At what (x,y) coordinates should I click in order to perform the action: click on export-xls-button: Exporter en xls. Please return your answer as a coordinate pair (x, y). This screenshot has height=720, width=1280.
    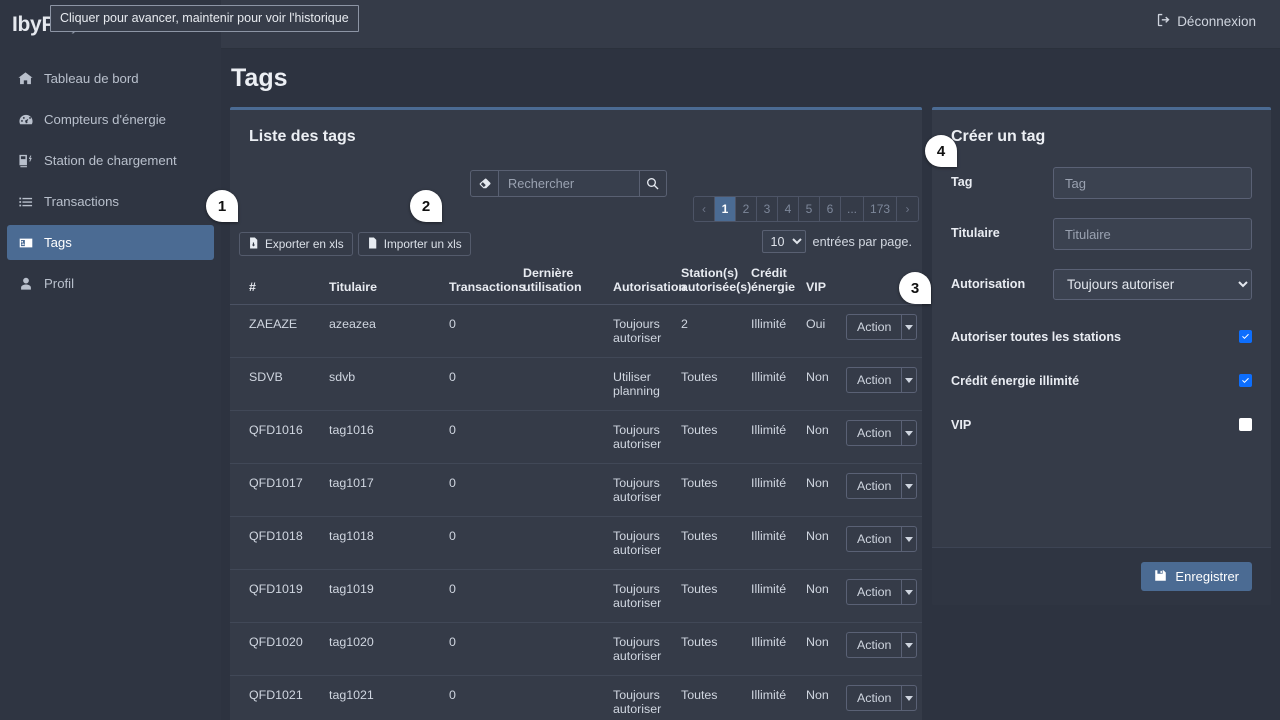
    Looking at the image, I should click on (296, 244).